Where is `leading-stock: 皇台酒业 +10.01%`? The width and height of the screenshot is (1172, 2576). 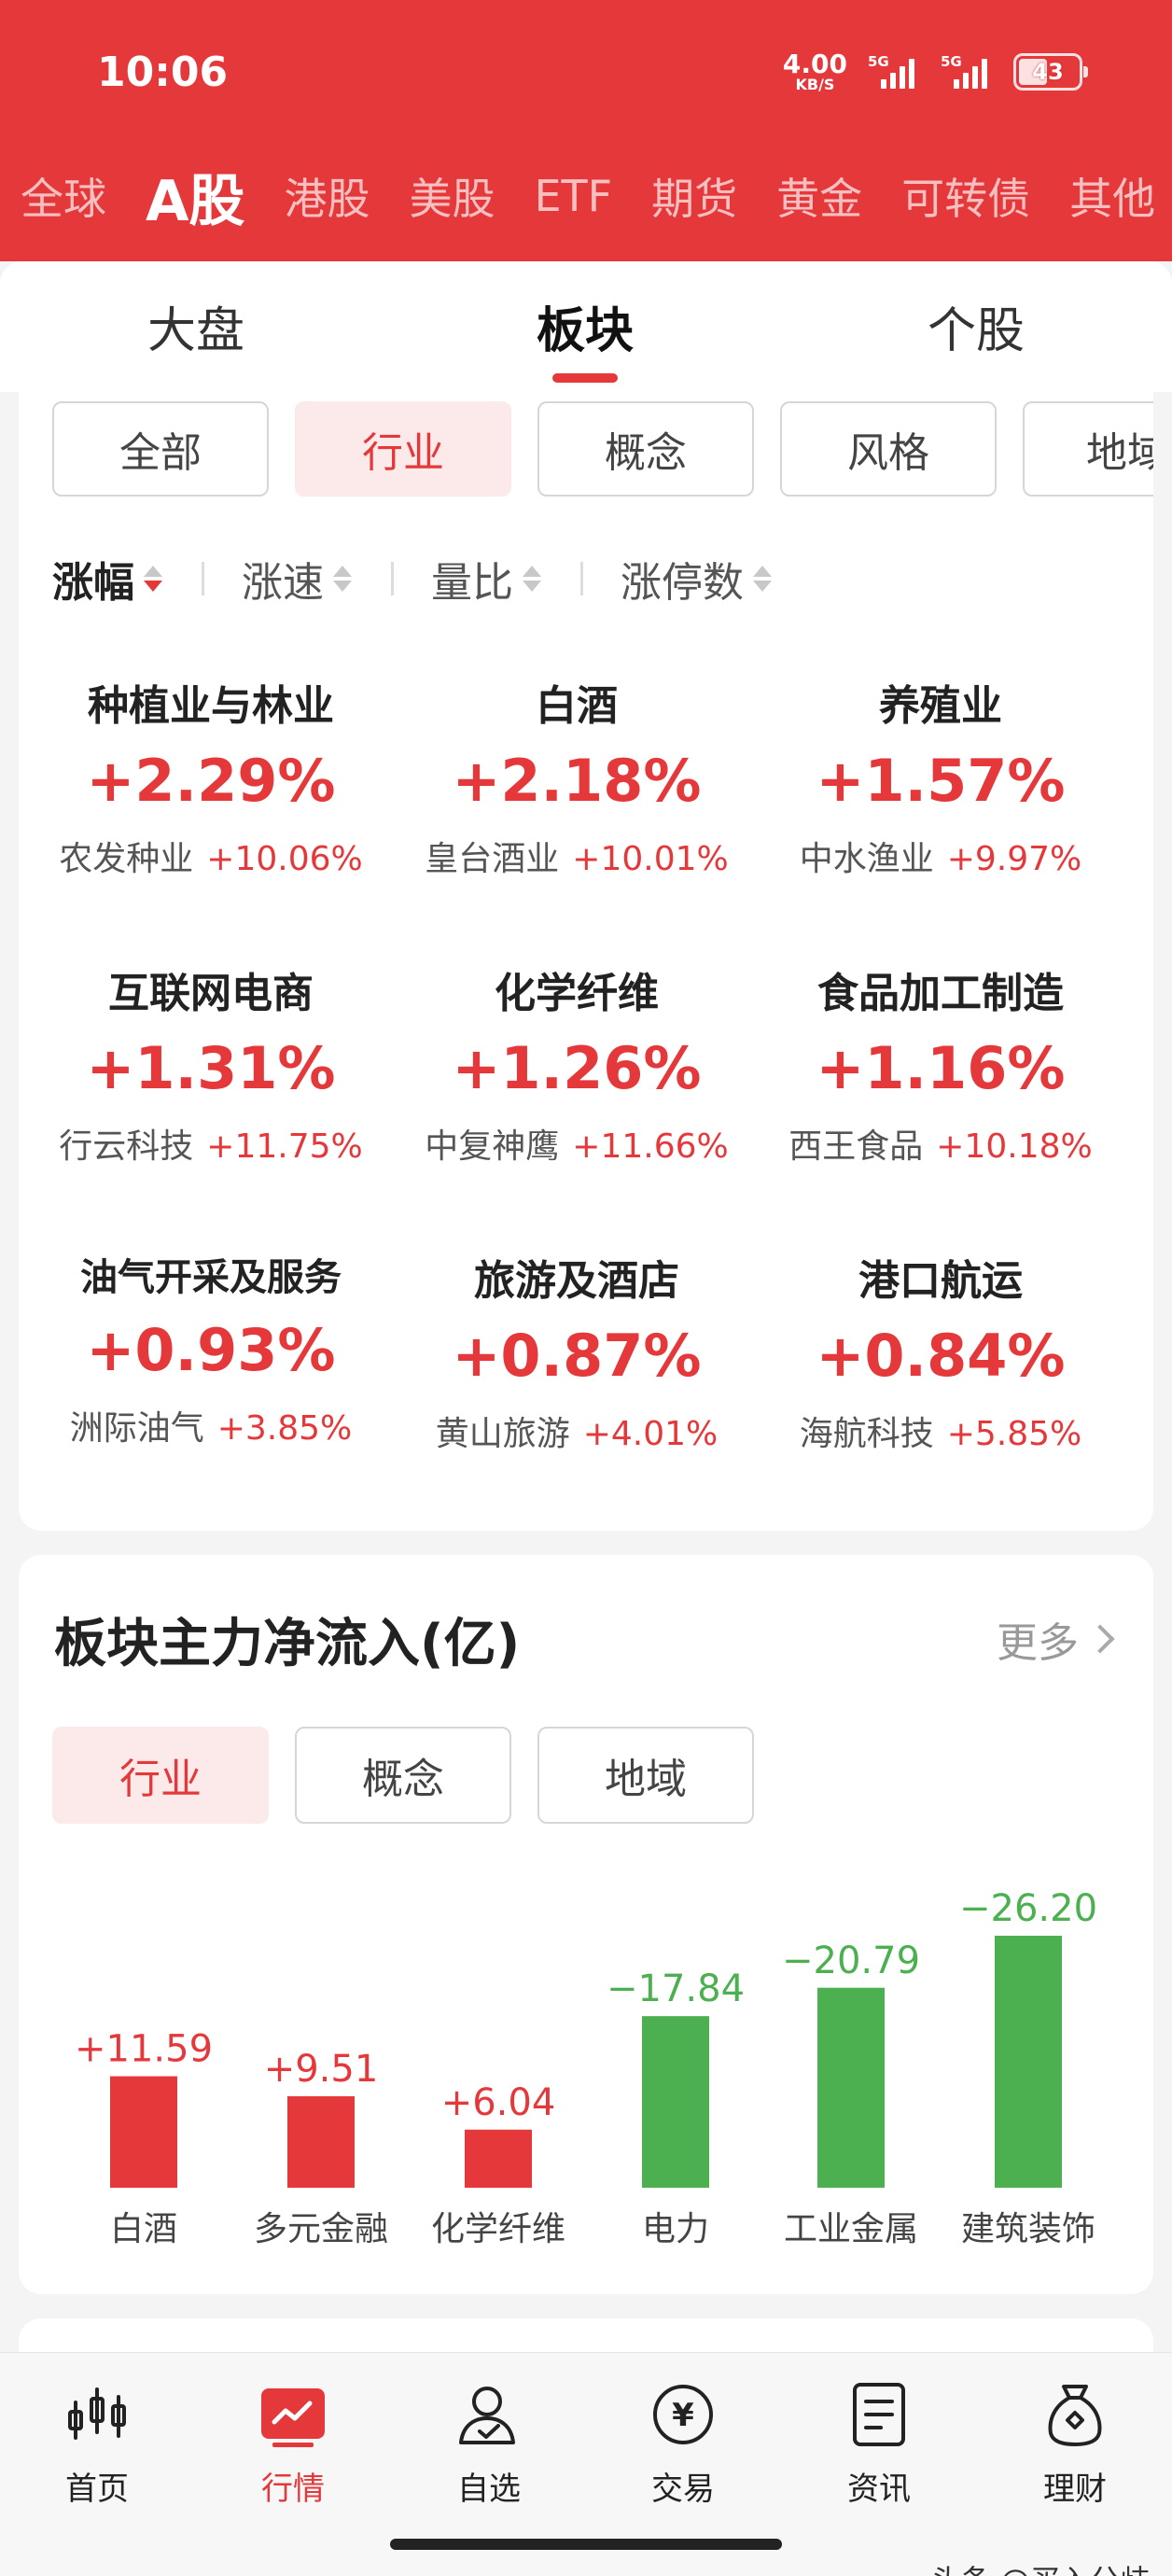 leading-stock: 皇台酒业 +10.01% is located at coordinates (576, 856).